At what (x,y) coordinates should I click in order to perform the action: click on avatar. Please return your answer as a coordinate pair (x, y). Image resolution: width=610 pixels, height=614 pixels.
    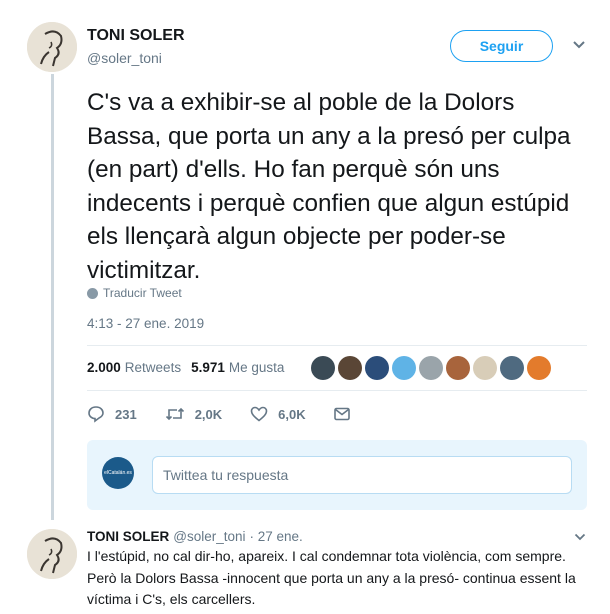
    Looking at the image, I should click on (52, 47).